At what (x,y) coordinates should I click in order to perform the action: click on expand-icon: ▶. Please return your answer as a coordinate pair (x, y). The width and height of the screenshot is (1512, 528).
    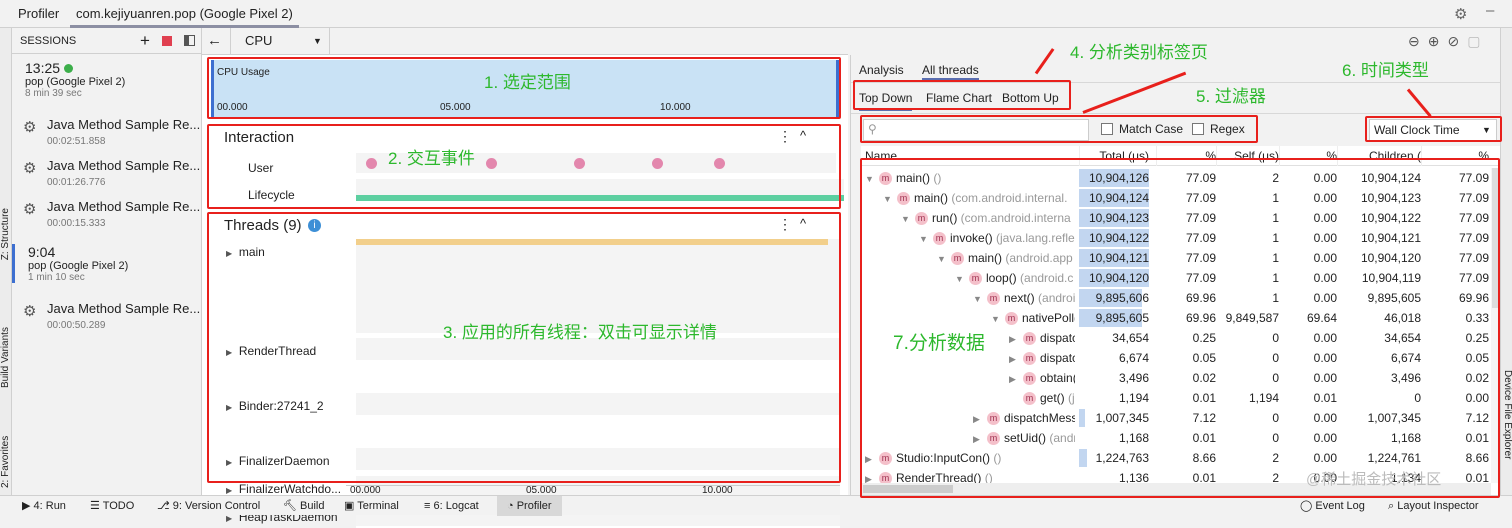
    Looking at the image, I should click on (229, 490).